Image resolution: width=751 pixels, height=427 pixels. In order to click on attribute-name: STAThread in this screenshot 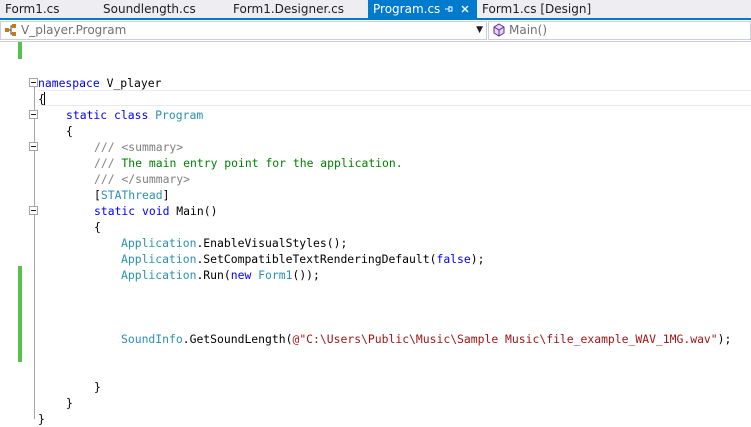, I will do `click(131, 195)`.